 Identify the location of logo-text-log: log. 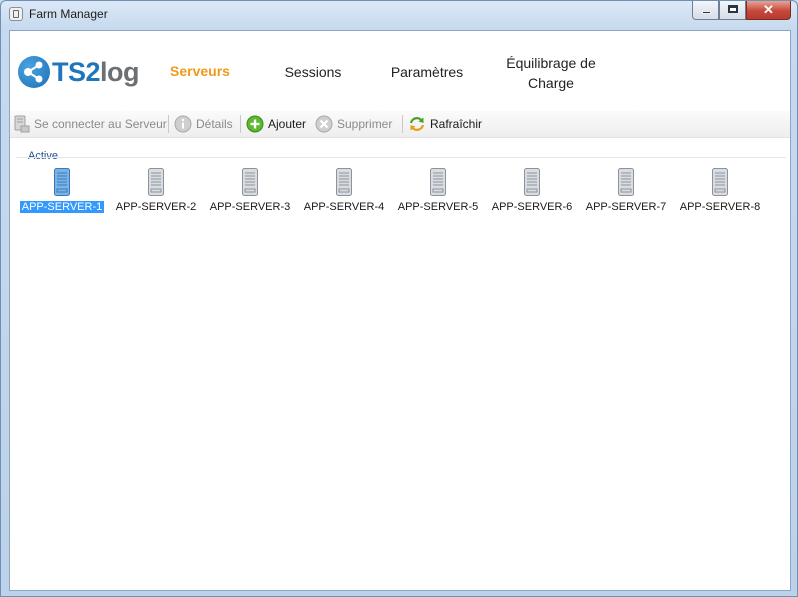
(120, 71).